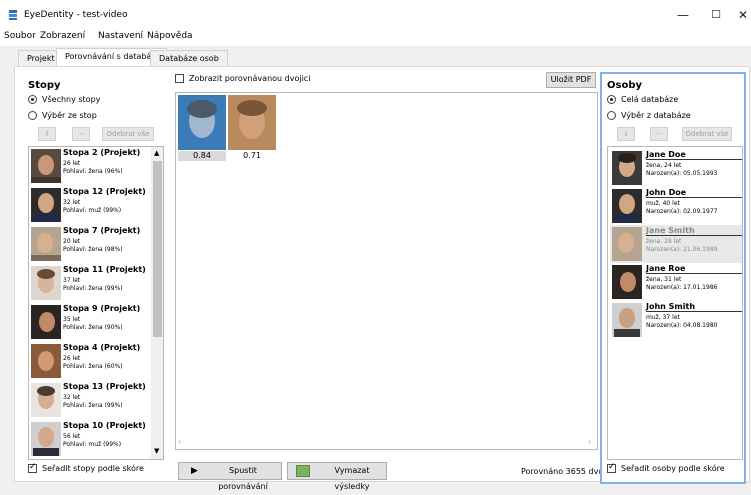 The image size is (751, 495). What do you see at coordinates (157, 249) in the screenshot?
I see `scroll-thumb` at bounding box center [157, 249].